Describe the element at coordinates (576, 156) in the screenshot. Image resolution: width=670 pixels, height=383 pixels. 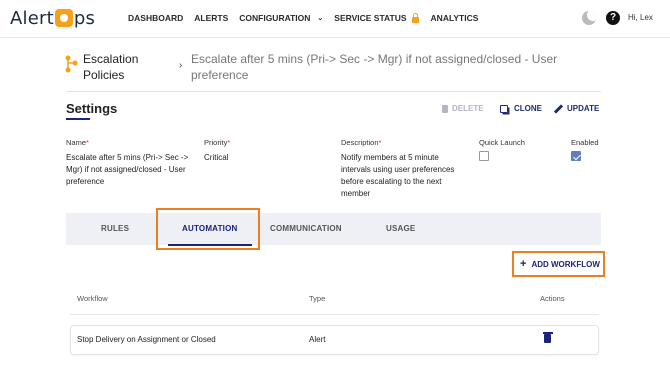
I see `enabled-checkbox` at that location.